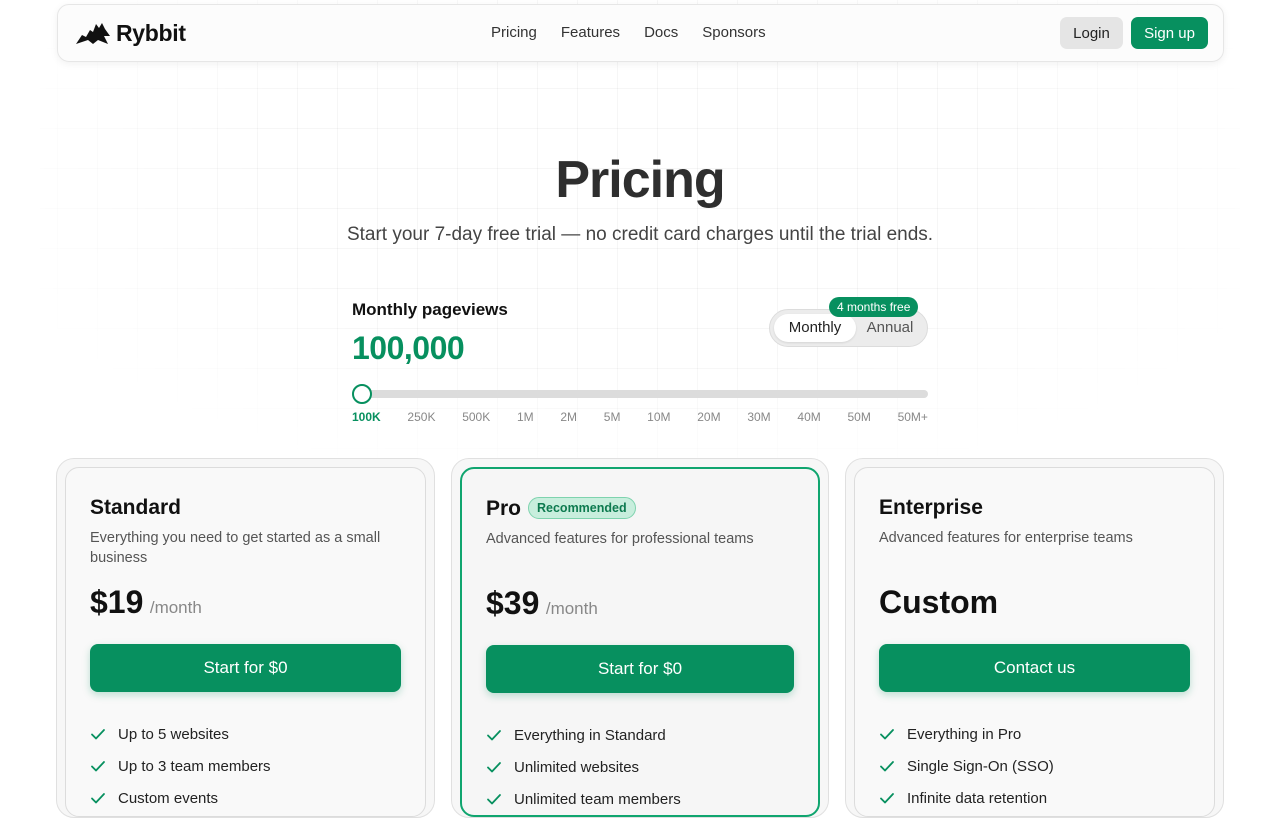 The height and width of the screenshot is (818, 1280). What do you see at coordinates (733, 32) in the screenshot?
I see `nav-link-sponsors: Sponsors` at bounding box center [733, 32].